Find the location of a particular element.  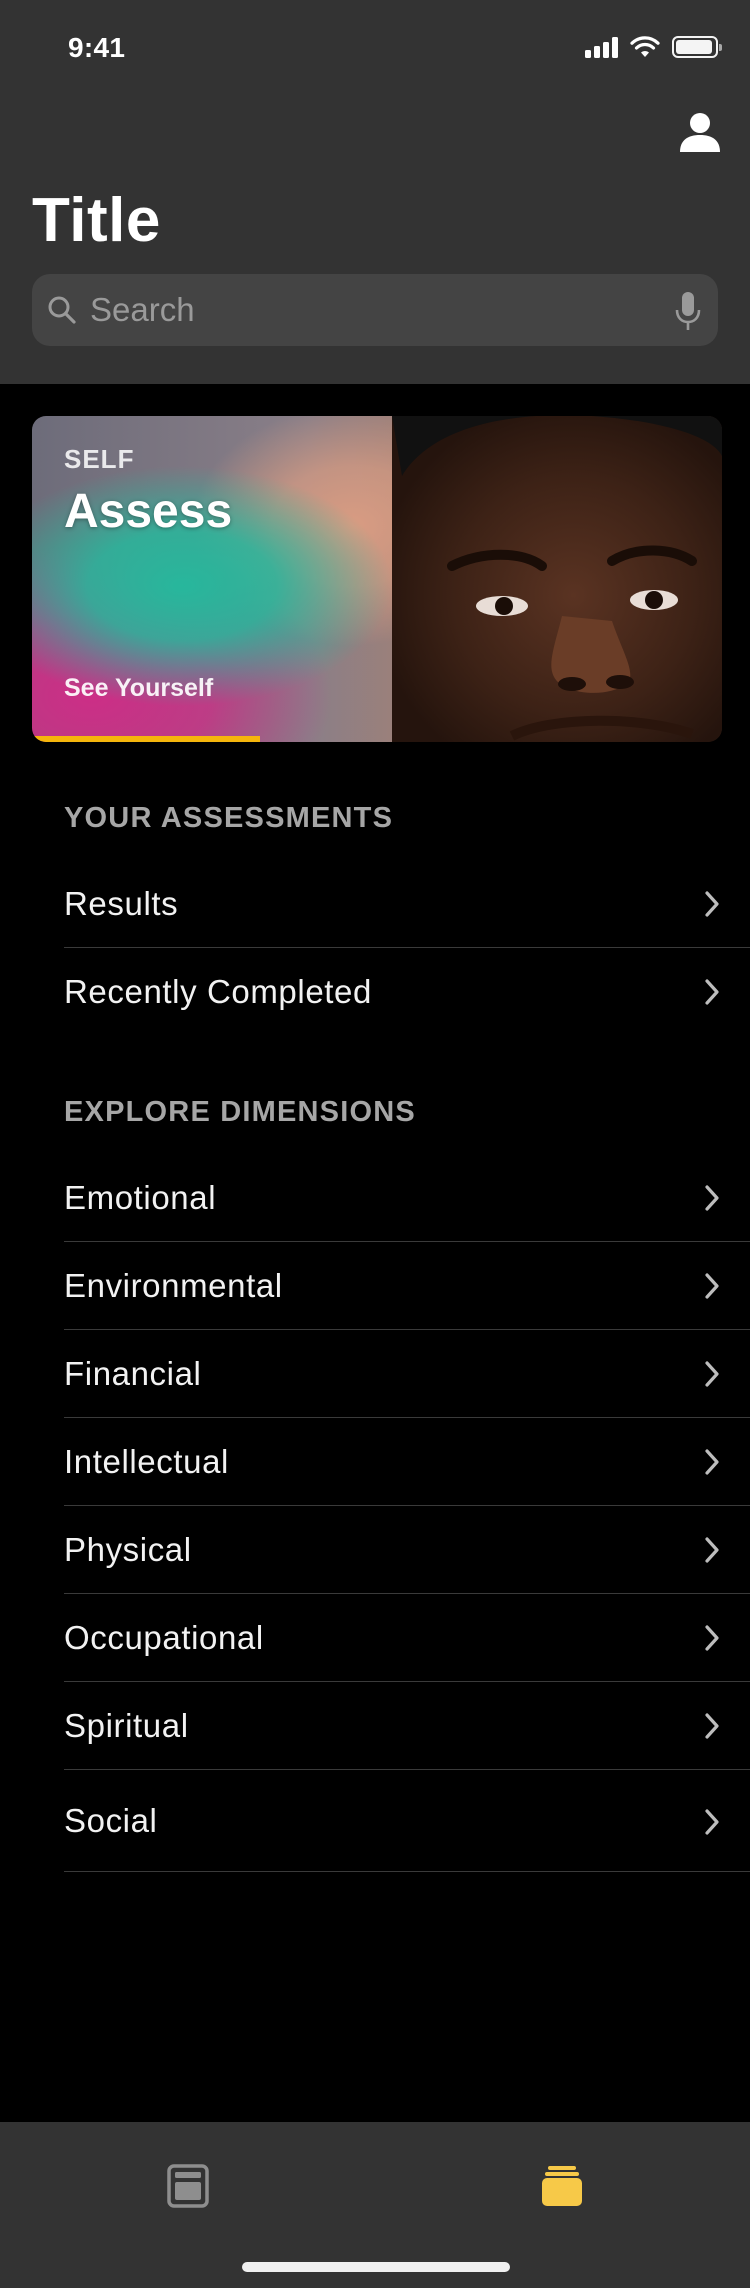

hero-card-self-assess: SELF Assess See Yourself is located at coordinates (377, 579).